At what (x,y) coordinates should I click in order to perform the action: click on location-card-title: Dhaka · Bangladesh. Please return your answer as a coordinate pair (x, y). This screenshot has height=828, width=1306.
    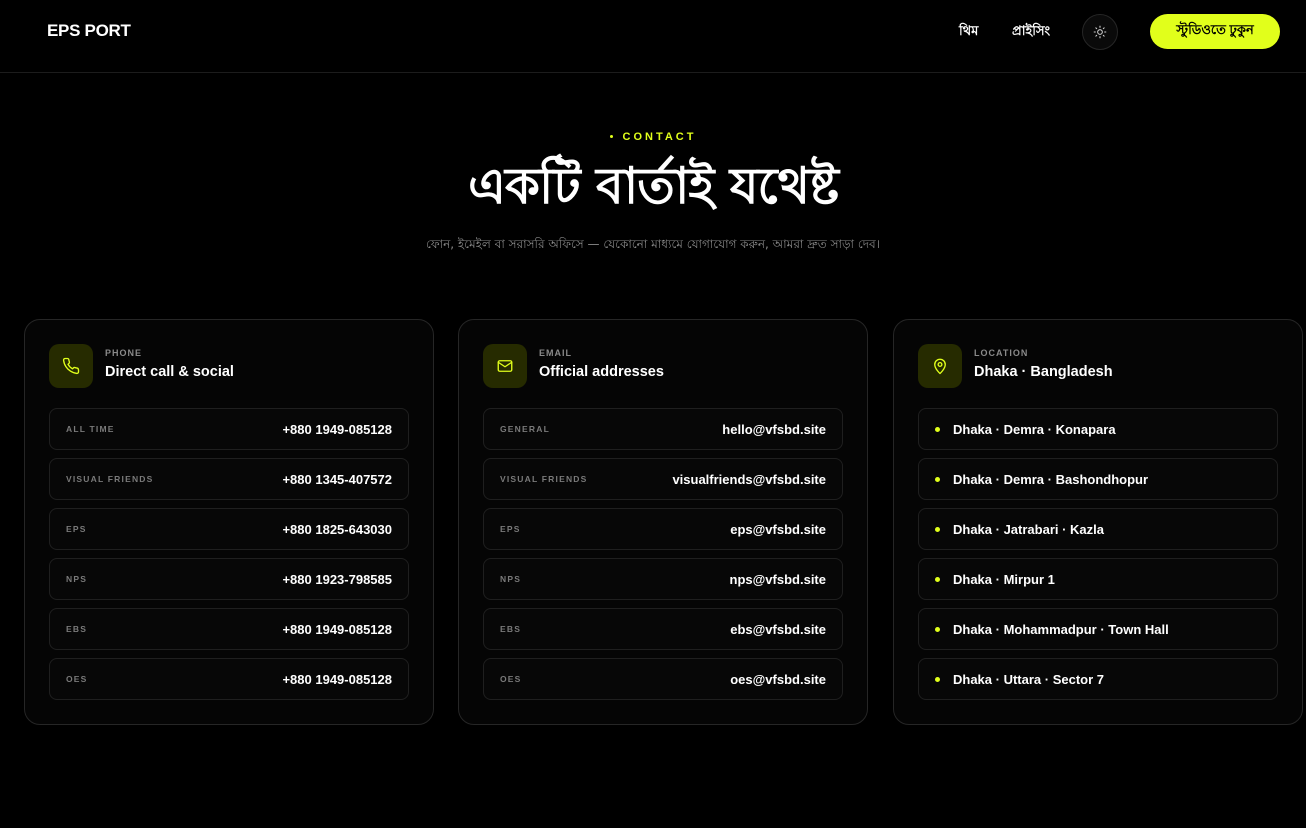
    Looking at the image, I should click on (1043, 372).